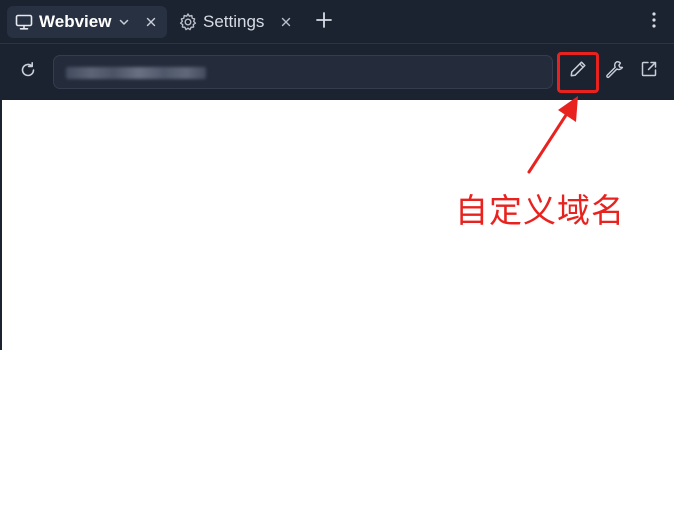  I want to click on devtools-button, so click(614, 71).